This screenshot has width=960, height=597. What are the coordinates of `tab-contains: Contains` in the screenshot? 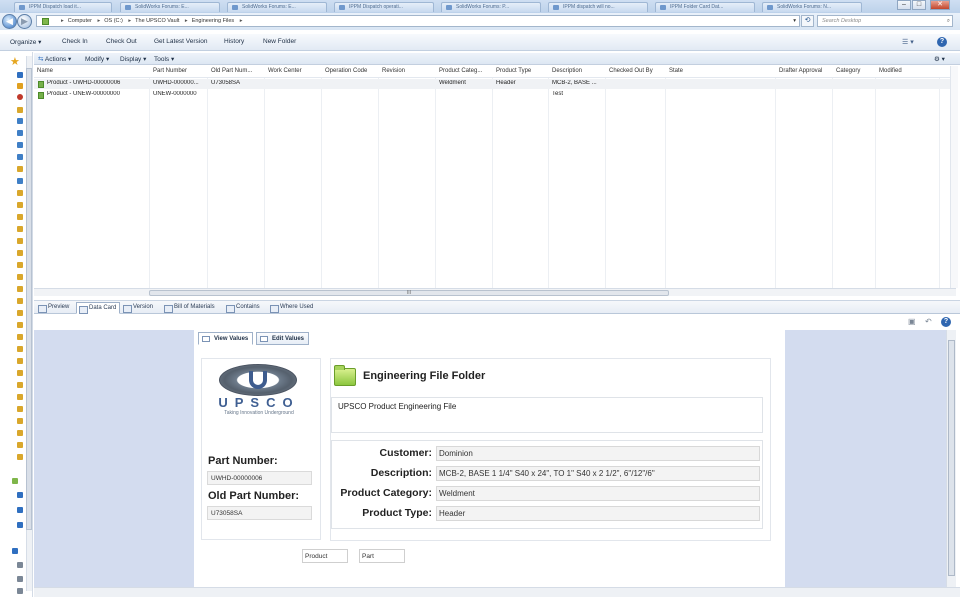 It's located at (243, 308).